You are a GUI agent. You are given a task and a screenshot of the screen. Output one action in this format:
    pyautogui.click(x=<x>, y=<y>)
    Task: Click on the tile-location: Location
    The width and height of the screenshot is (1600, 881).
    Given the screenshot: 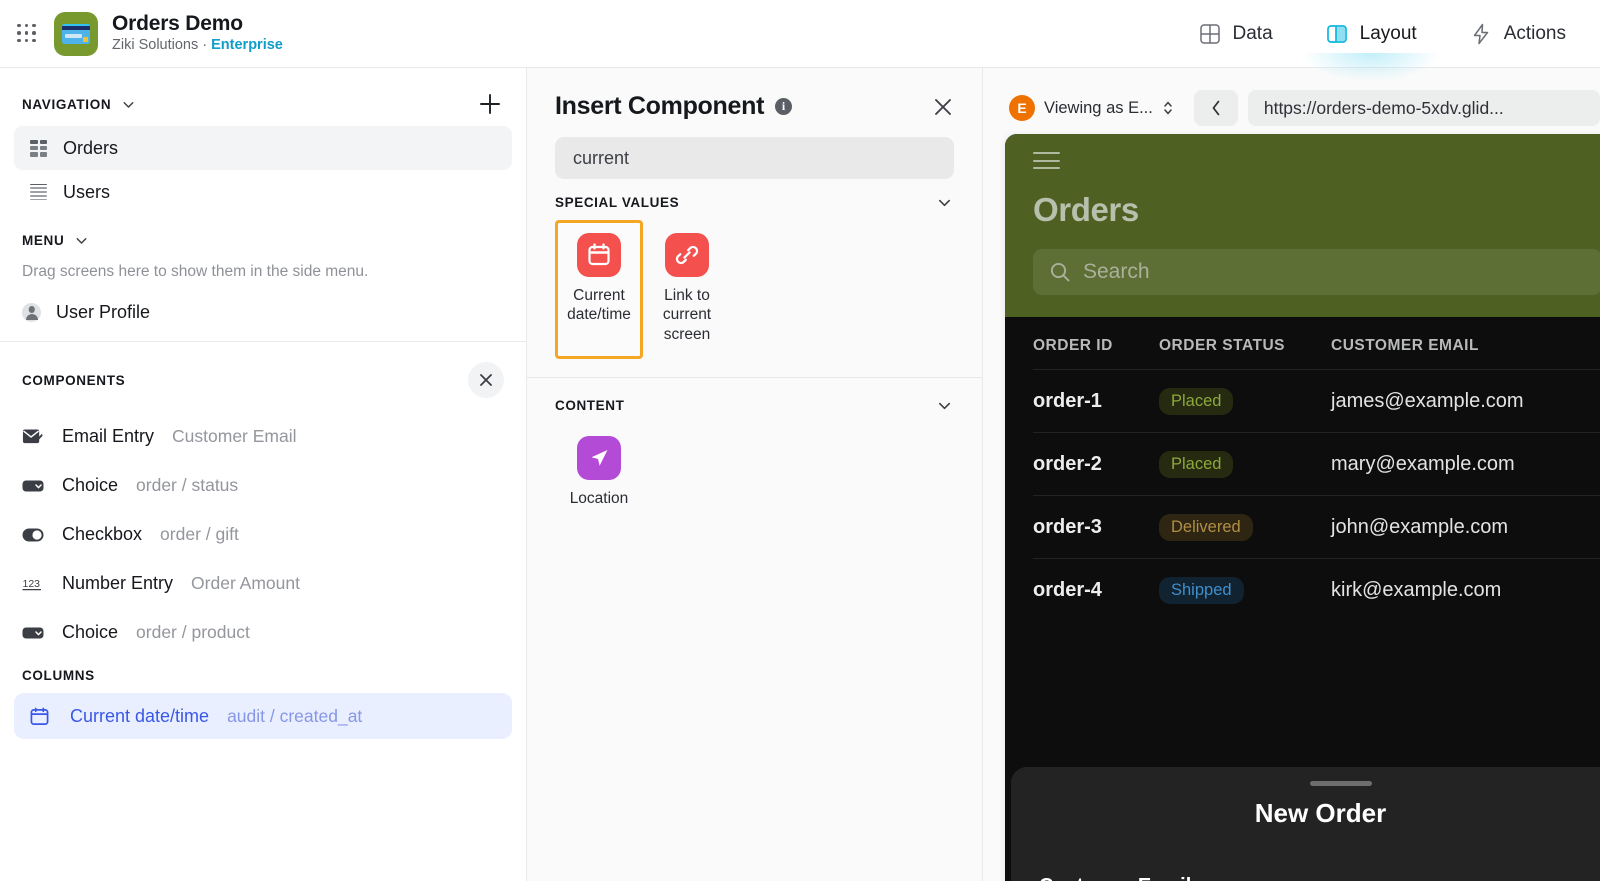 What is the action you would take?
    pyautogui.click(x=599, y=473)
    